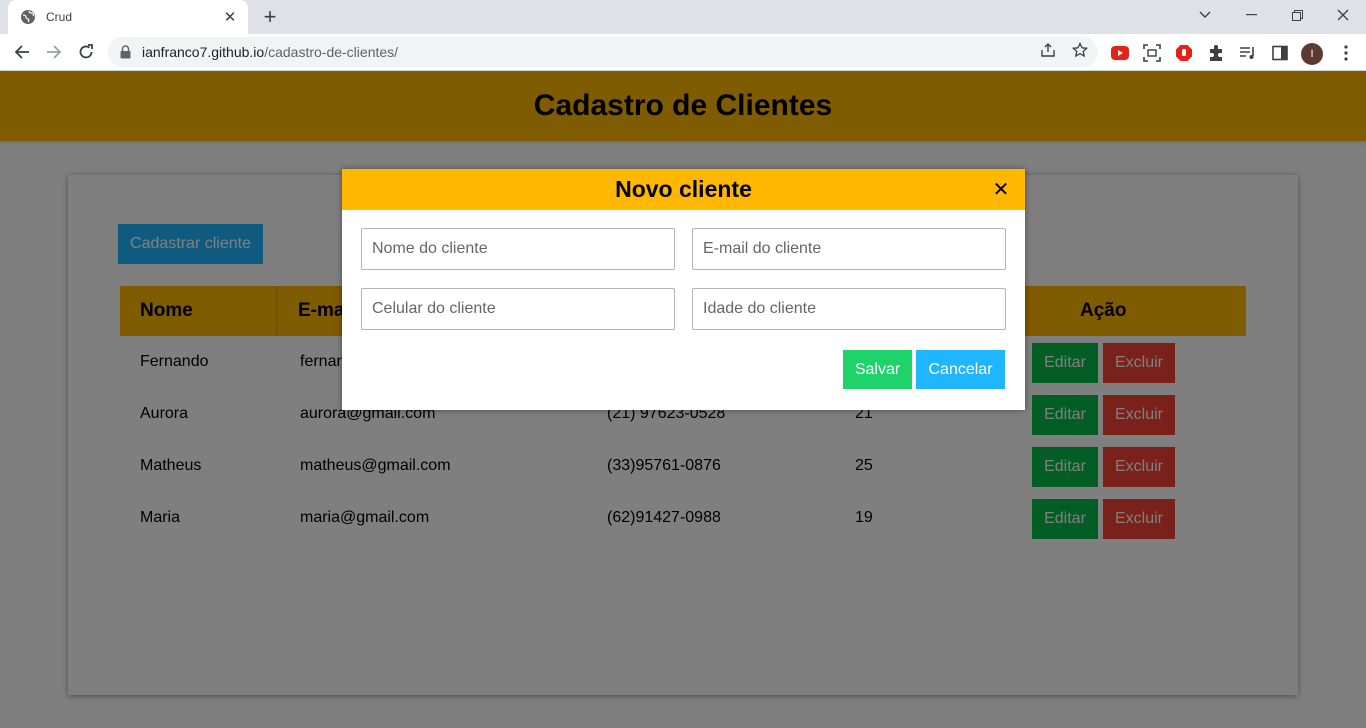 Image resolution: width=1366 pixels, height=728 pixels. What do you see at coordinates (960, 369) in the screenshot?
I see `cancelar-button: Cancelar` at bounding box center [960, 369].